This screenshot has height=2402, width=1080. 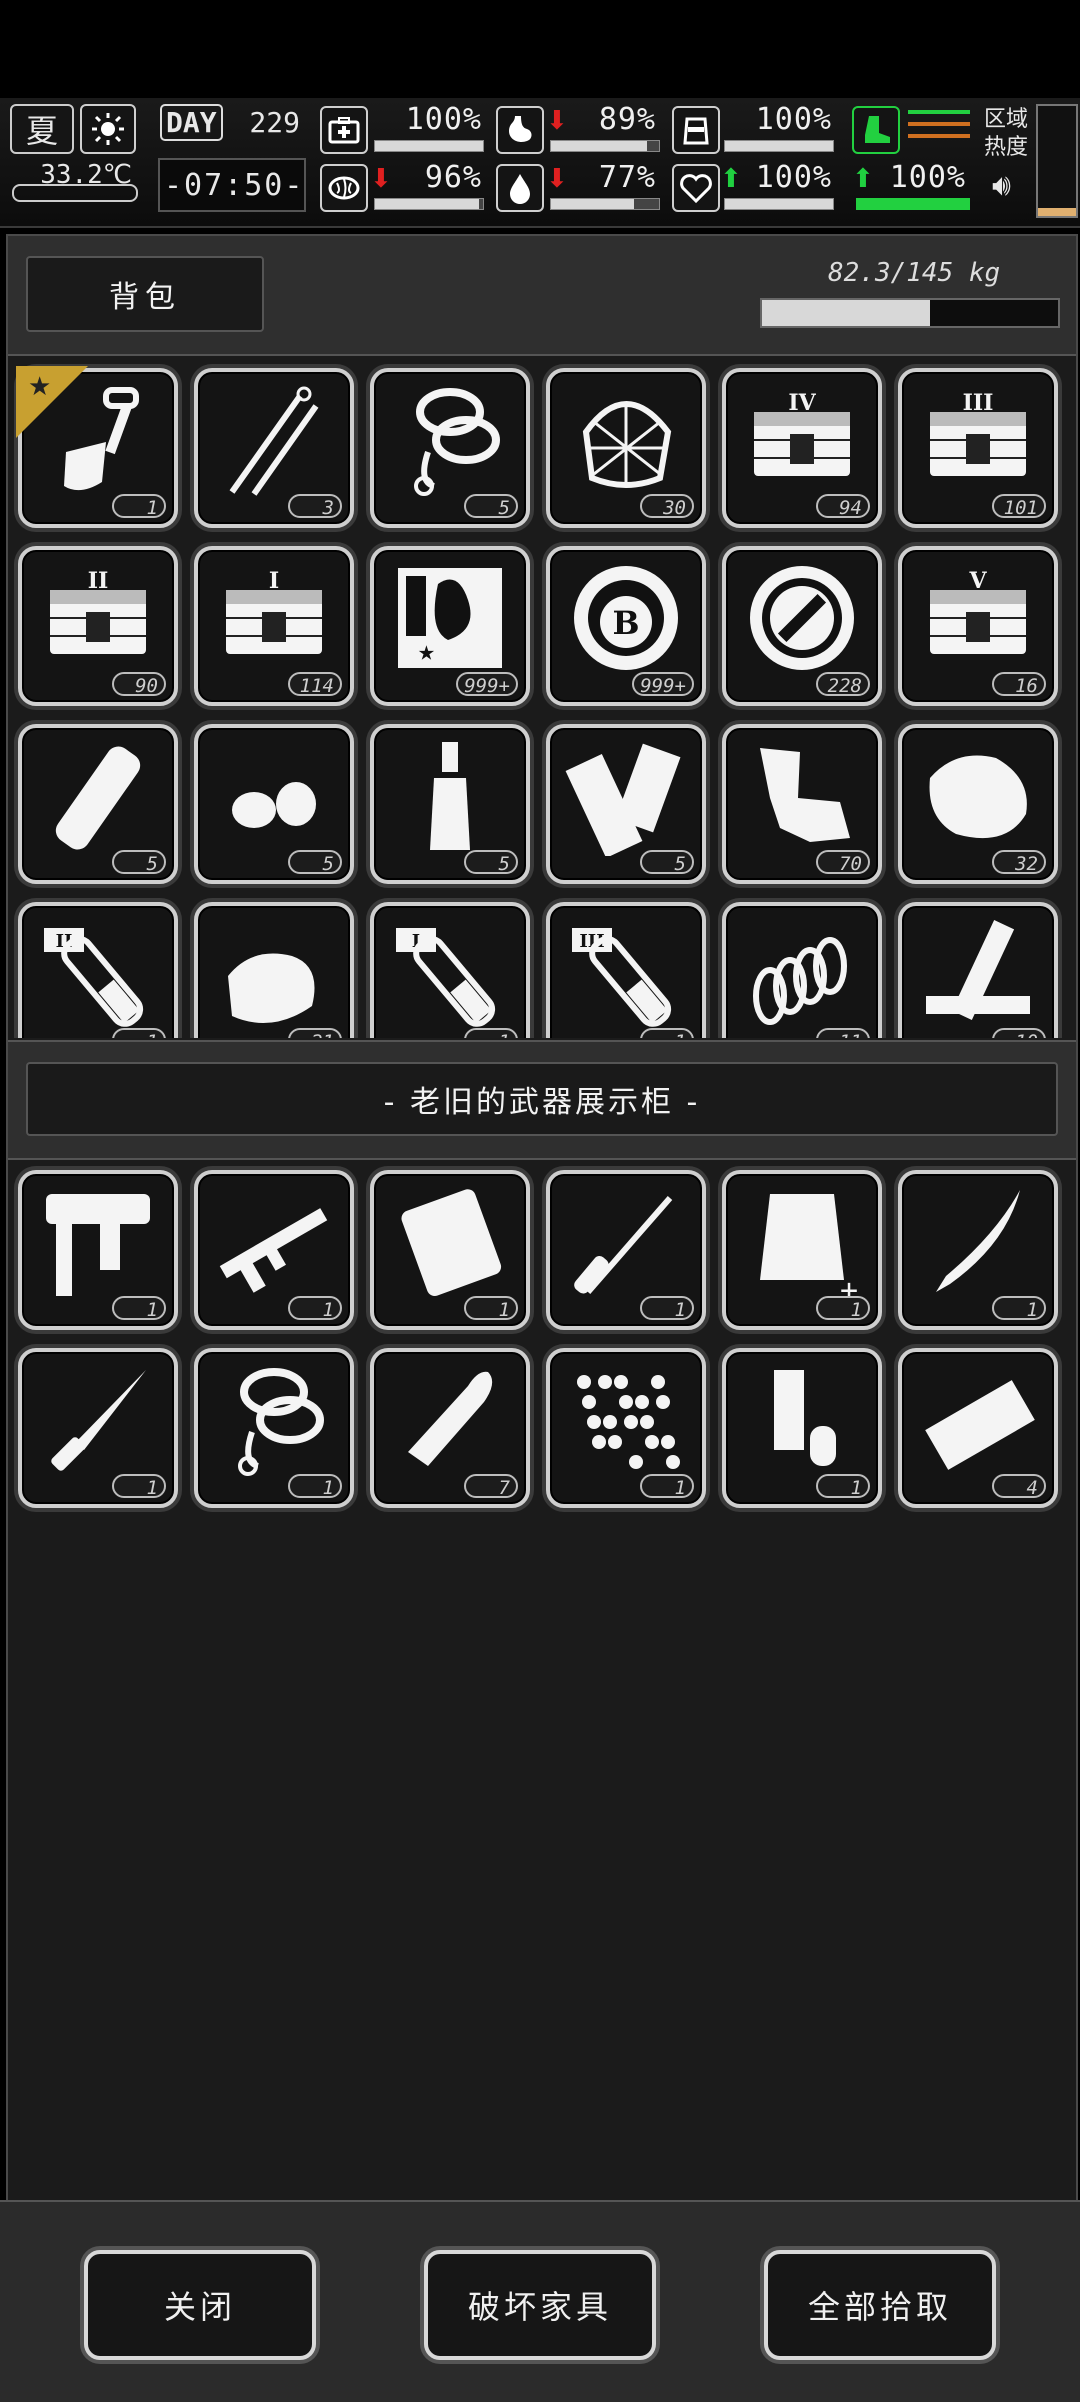 What do you see at coordinates (450, 1428) in the screenshot?
I see `container-item-slot: 7` at bounding box center [450, 1428].